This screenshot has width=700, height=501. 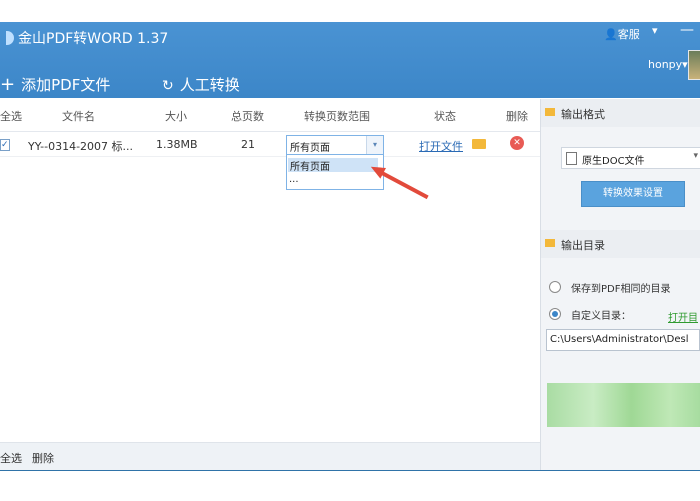 What do you see at coordinates (10, 38) in the screenshot?
I see `app-logo-icon` at bounding box center [10, 38].